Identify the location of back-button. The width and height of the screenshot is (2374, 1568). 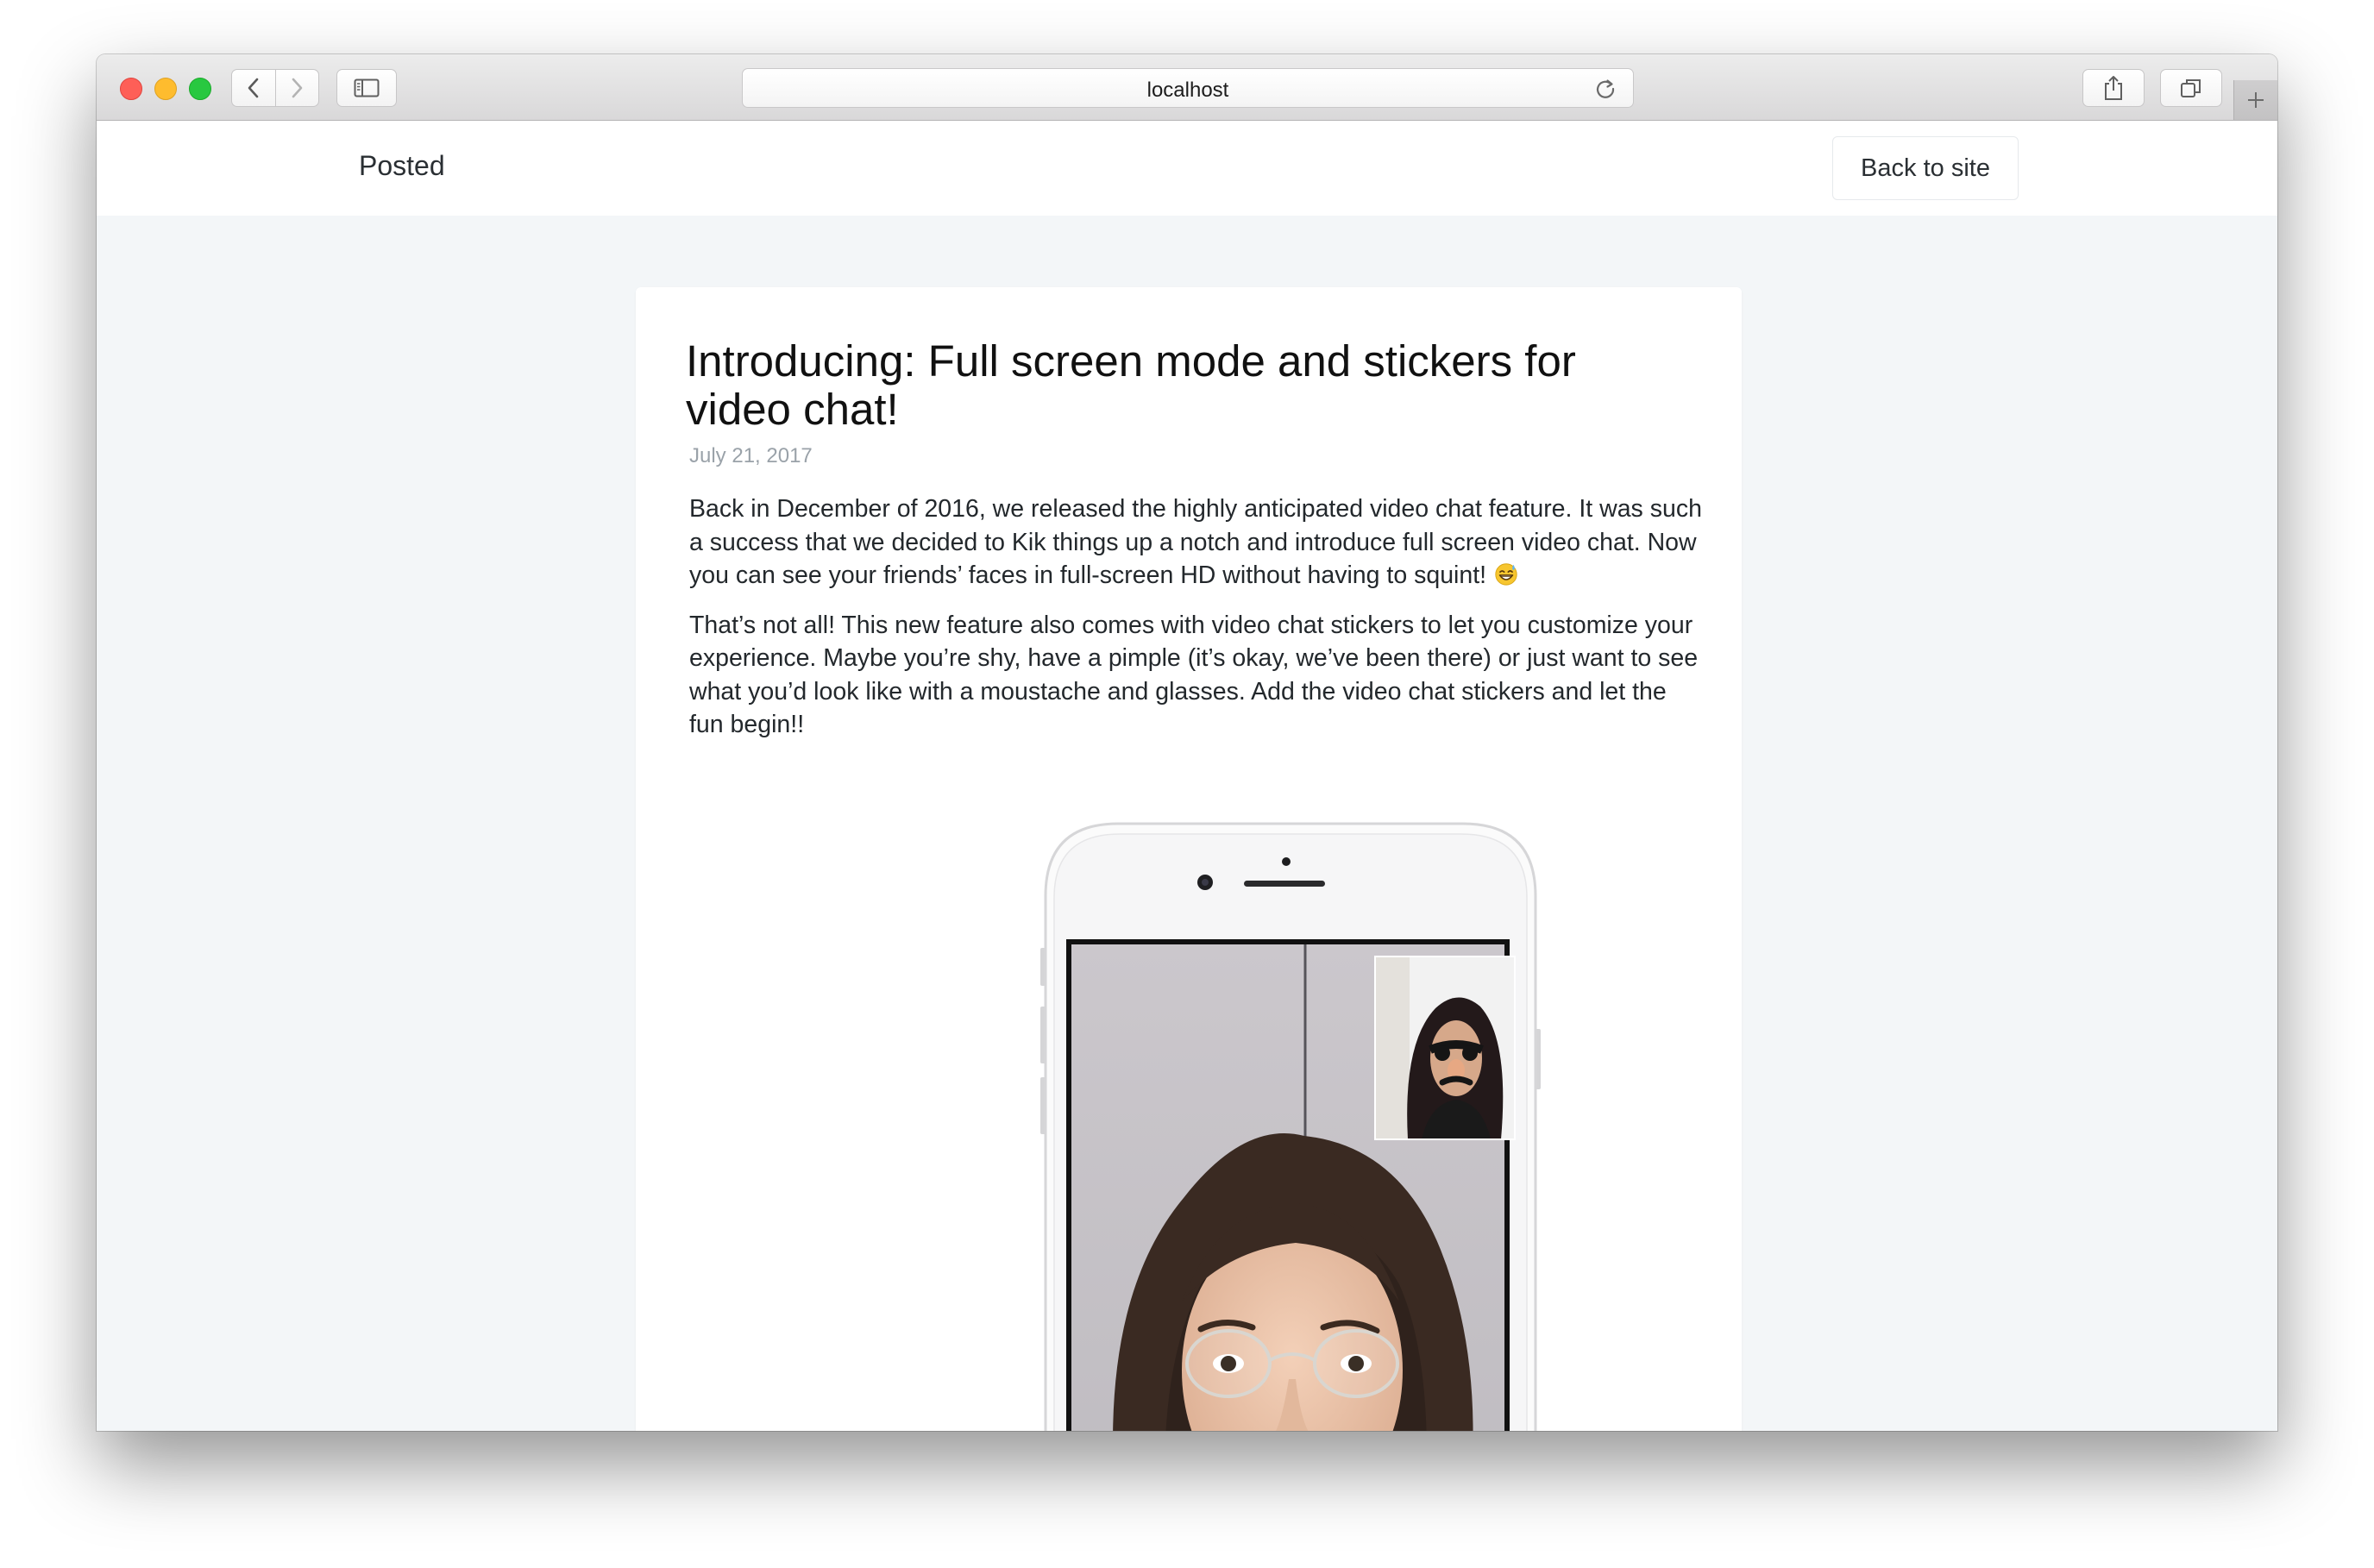
(253, 88).